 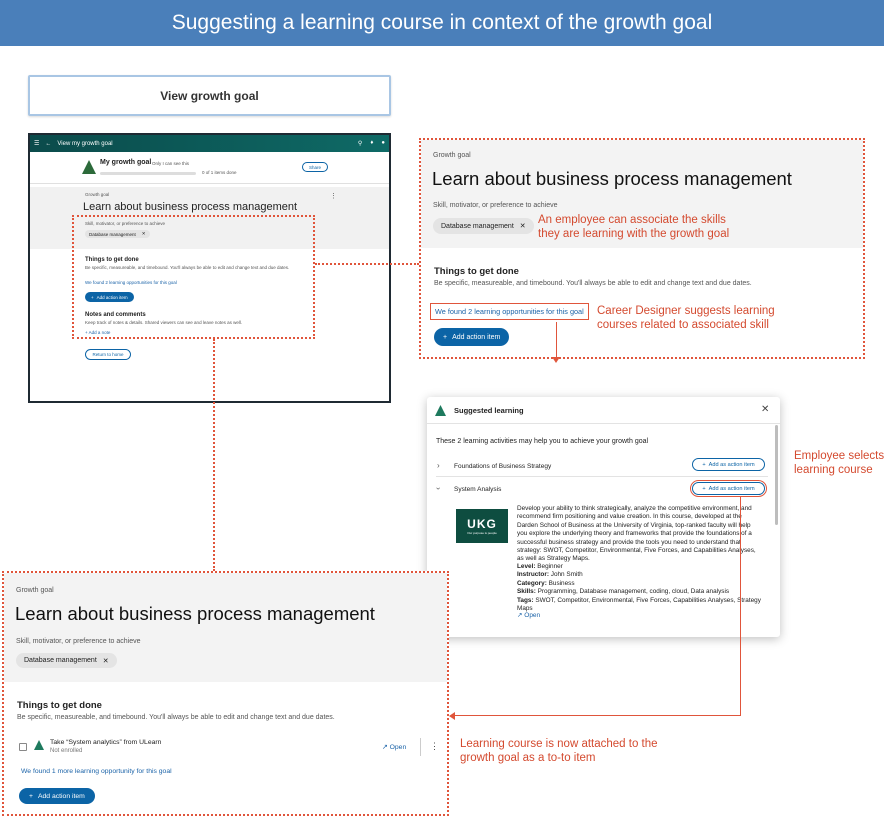 I want to click on search-icon: ⚲, so click(x=360, y=143).